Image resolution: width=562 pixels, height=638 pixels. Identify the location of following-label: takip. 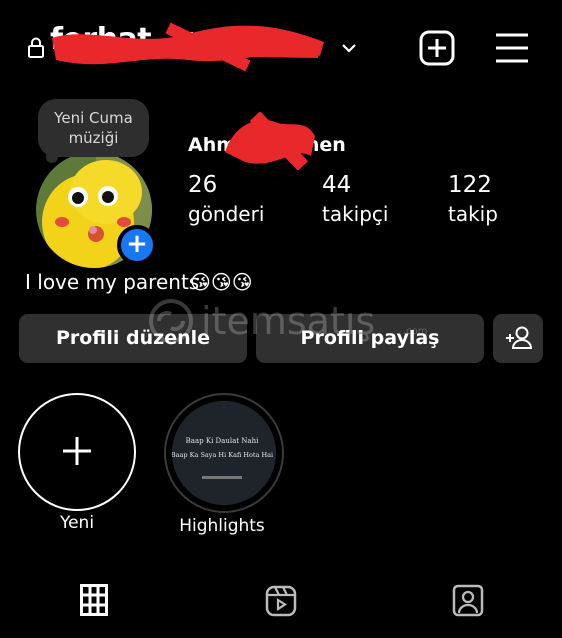
(473, 214).